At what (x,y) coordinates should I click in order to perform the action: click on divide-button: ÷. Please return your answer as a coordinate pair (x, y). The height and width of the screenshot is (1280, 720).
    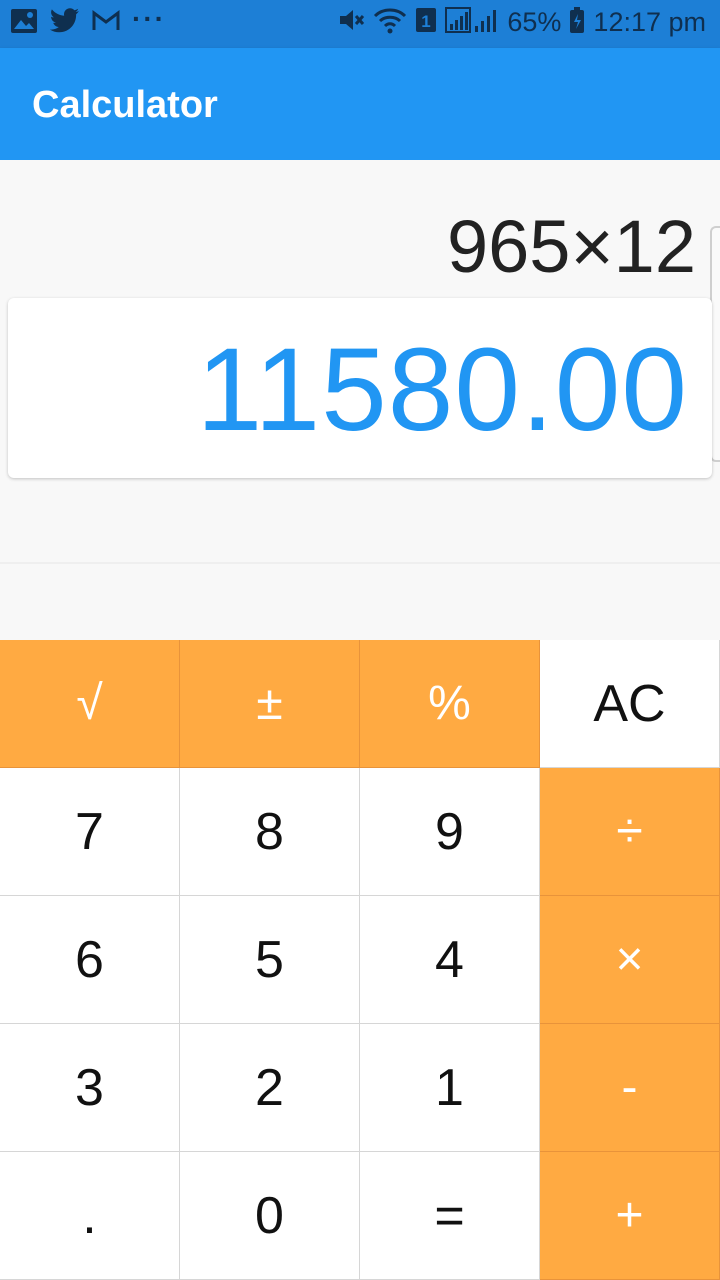
    Looking at the image, I should click on (630, 832).